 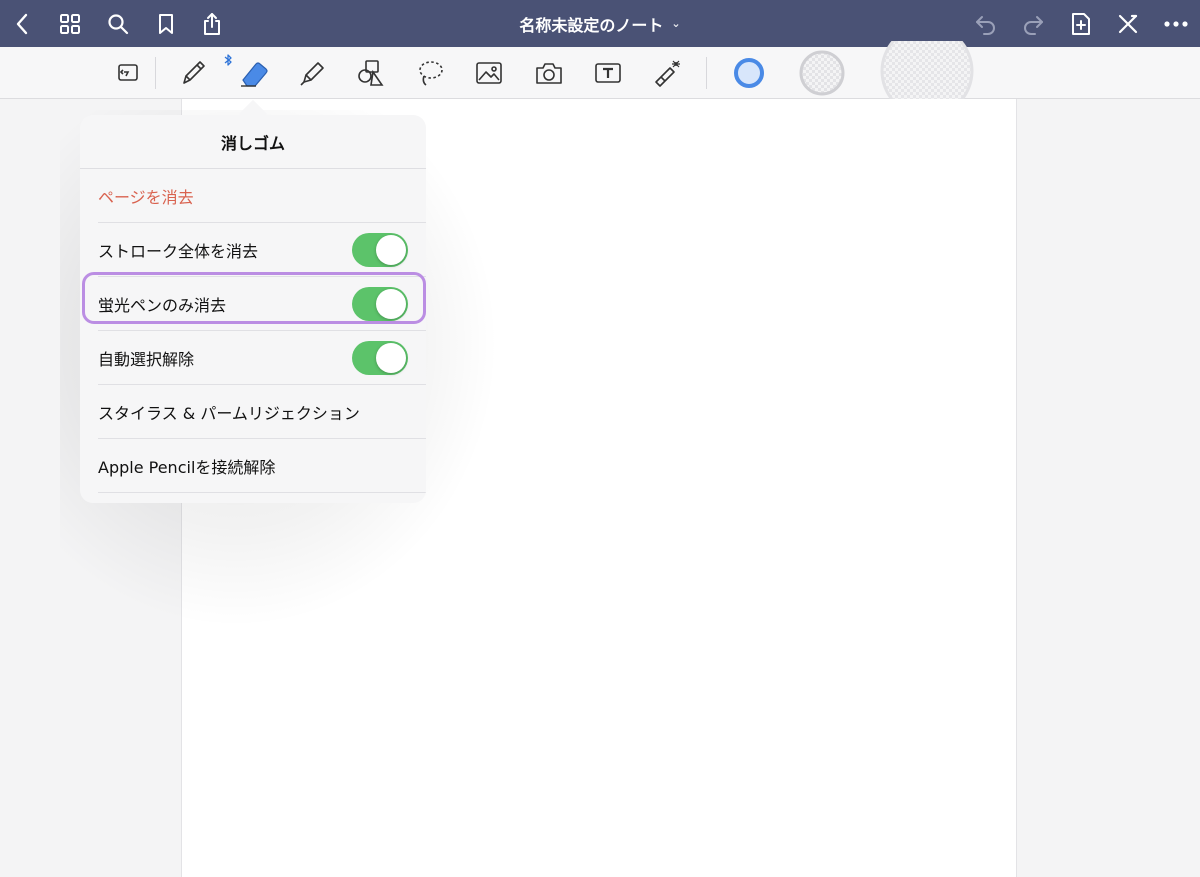 I want to click on shapes-icon, so click(x=370, y=73).